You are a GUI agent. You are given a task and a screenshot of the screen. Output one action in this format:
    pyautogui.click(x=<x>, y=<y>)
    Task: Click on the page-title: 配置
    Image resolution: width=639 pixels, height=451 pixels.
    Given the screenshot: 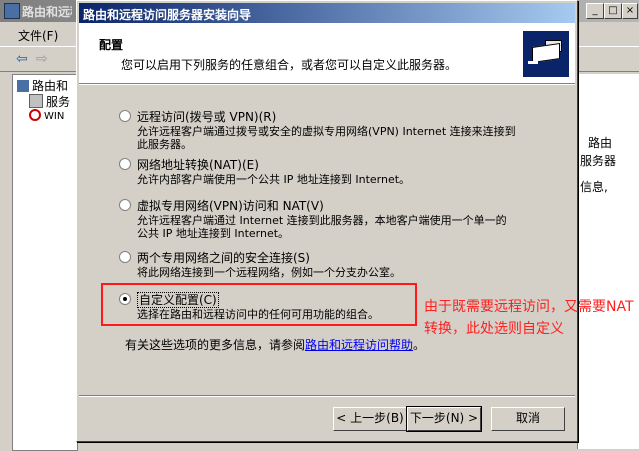 What is the action you would take?
    pyautogui.click(x=111, y=45)
    